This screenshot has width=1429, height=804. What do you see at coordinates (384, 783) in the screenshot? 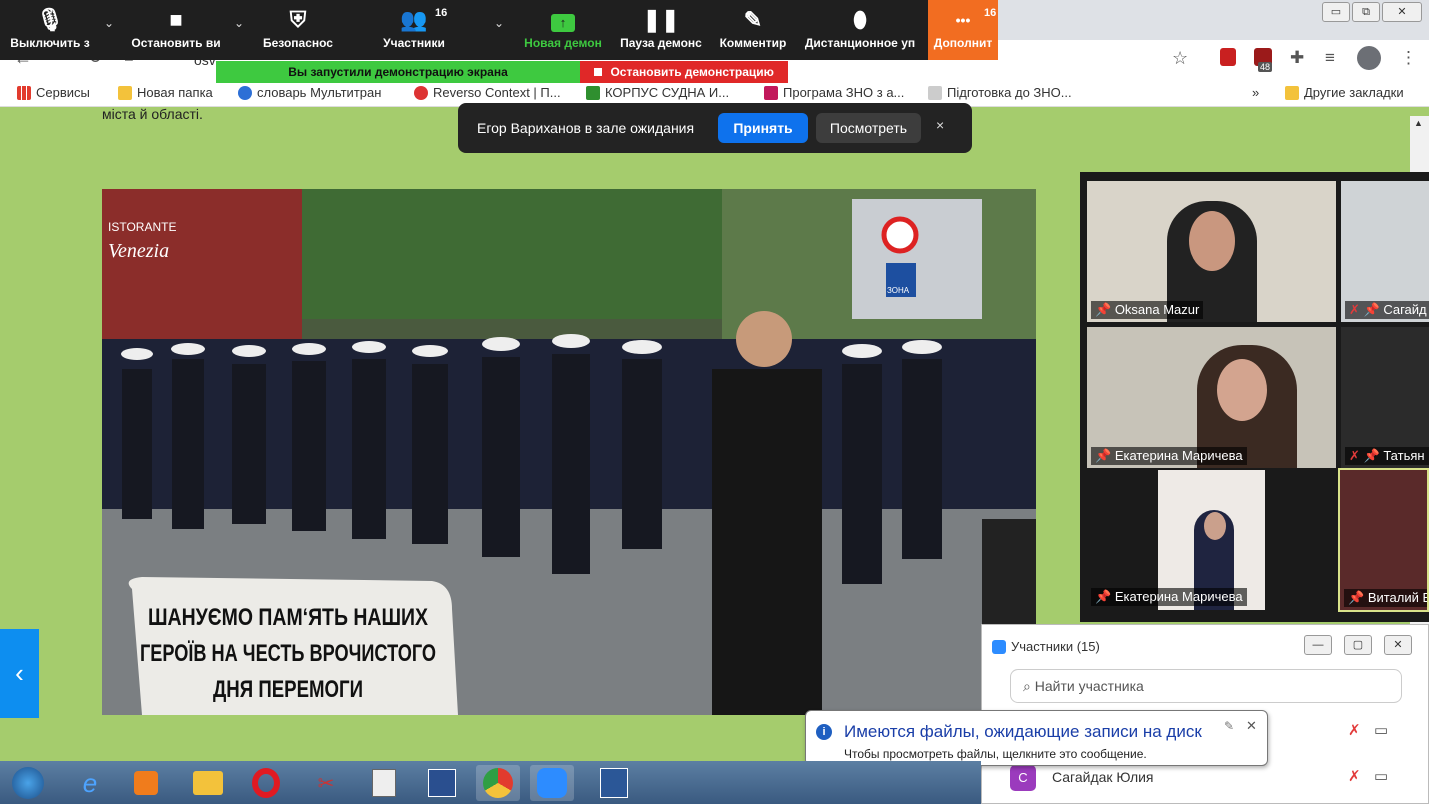
I see `calculator-icon` at bounding box center [384, 783].